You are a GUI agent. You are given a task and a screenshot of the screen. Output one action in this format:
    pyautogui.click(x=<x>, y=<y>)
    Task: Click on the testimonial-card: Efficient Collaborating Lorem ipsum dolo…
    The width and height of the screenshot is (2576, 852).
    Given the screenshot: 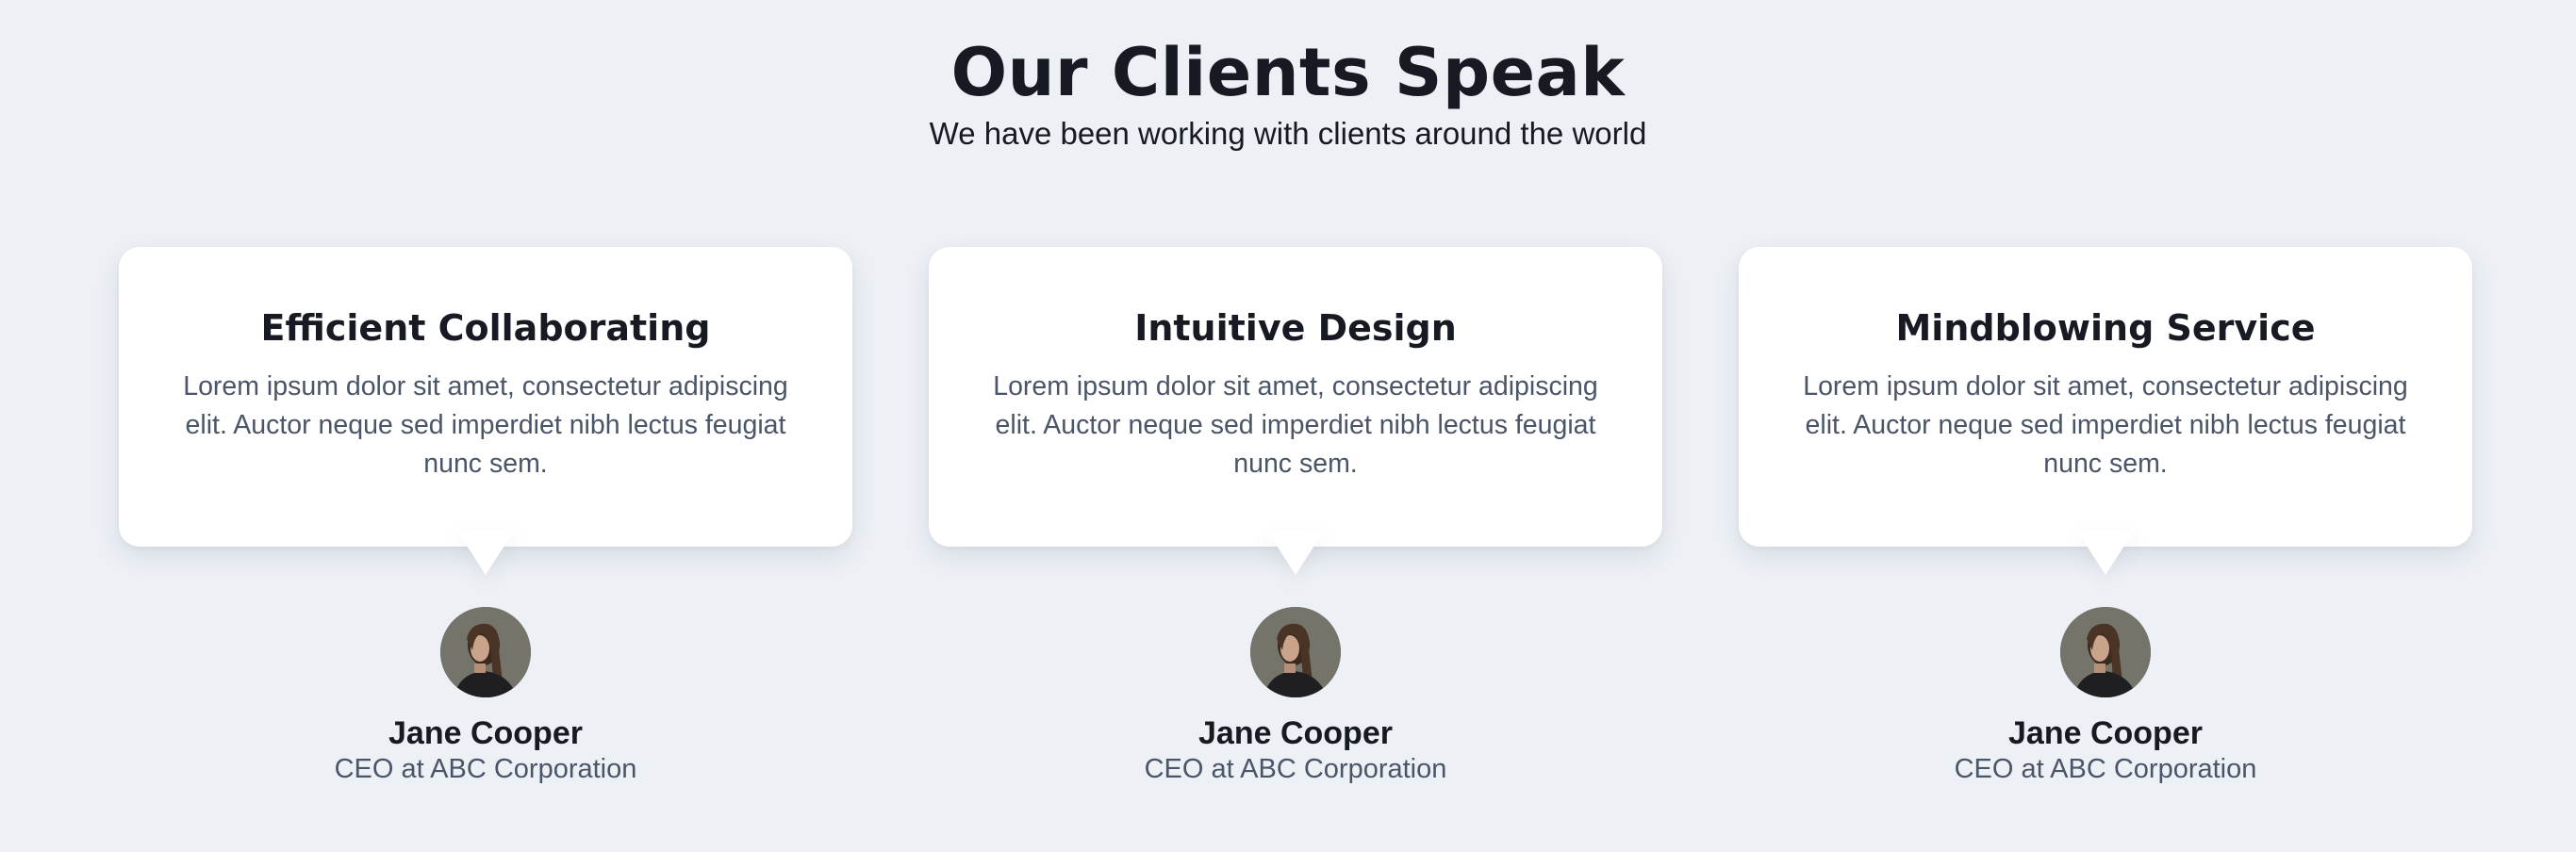 What is the action you would take?
    pyautogui.click(x=485, y=397)
    